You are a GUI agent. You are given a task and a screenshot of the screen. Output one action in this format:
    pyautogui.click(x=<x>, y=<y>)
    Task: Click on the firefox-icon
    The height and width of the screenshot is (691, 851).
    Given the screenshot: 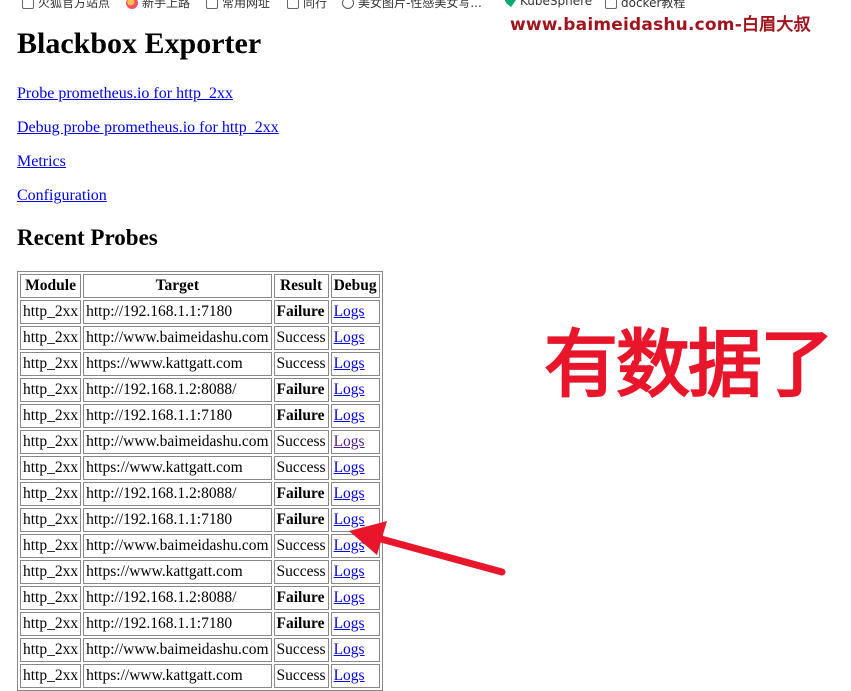 What is the action you would take?
    pyautogui.click(x=132, y=4)
    